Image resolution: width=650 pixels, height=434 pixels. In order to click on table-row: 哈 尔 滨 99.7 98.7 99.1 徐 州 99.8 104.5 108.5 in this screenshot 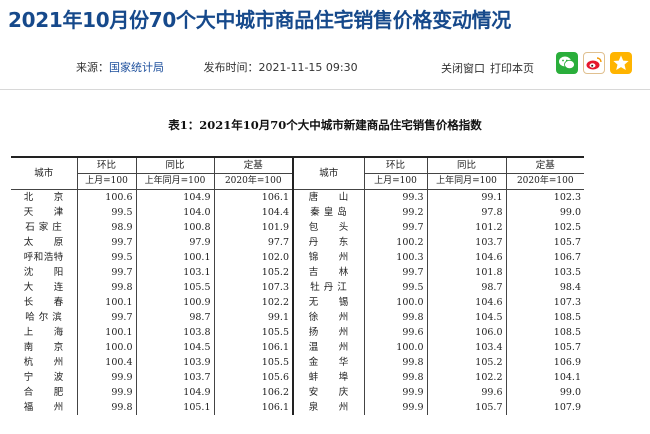, I will do `click(297, 317)`.